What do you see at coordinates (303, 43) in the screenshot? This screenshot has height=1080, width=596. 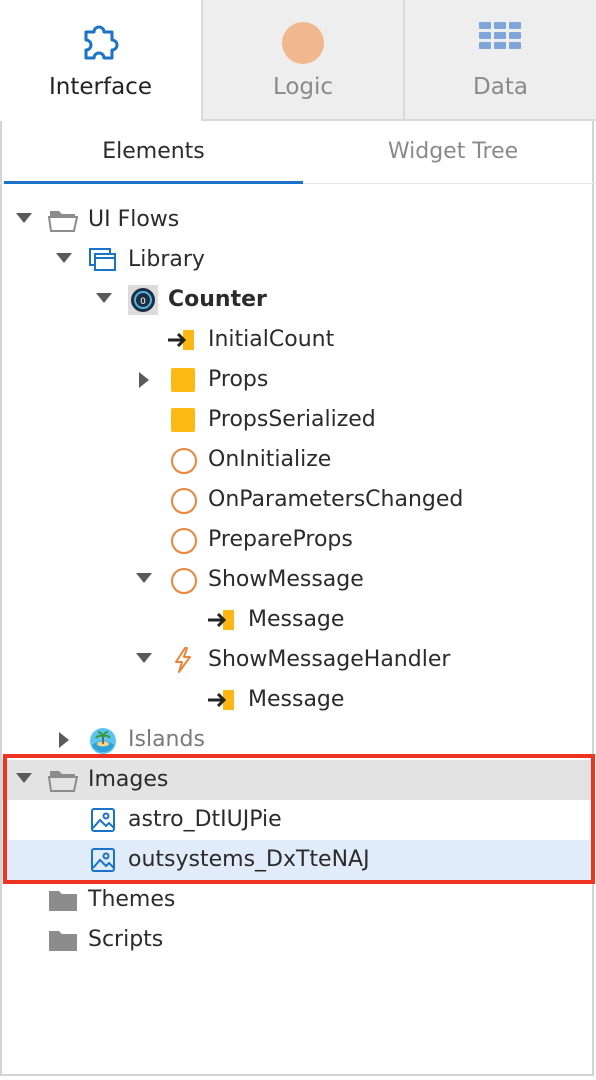 I see `logic-circle-icon` at bounding box center [303, 43].